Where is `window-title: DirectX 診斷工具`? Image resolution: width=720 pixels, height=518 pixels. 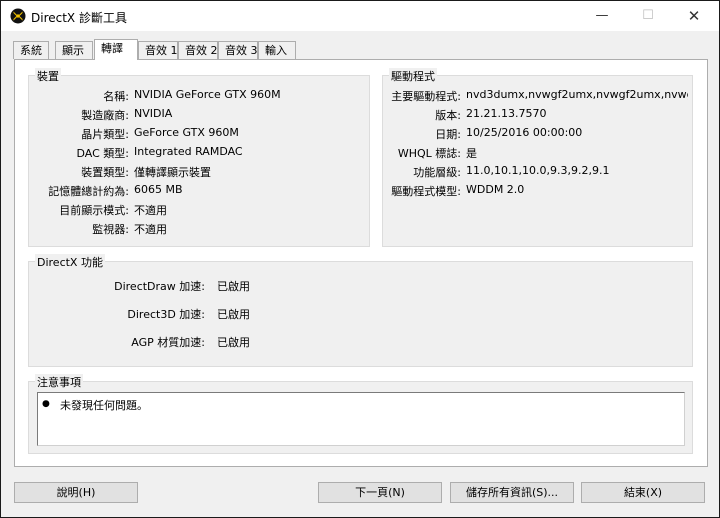 window-title: DirectX 診斷工具 is located at coordinates (79, 18).